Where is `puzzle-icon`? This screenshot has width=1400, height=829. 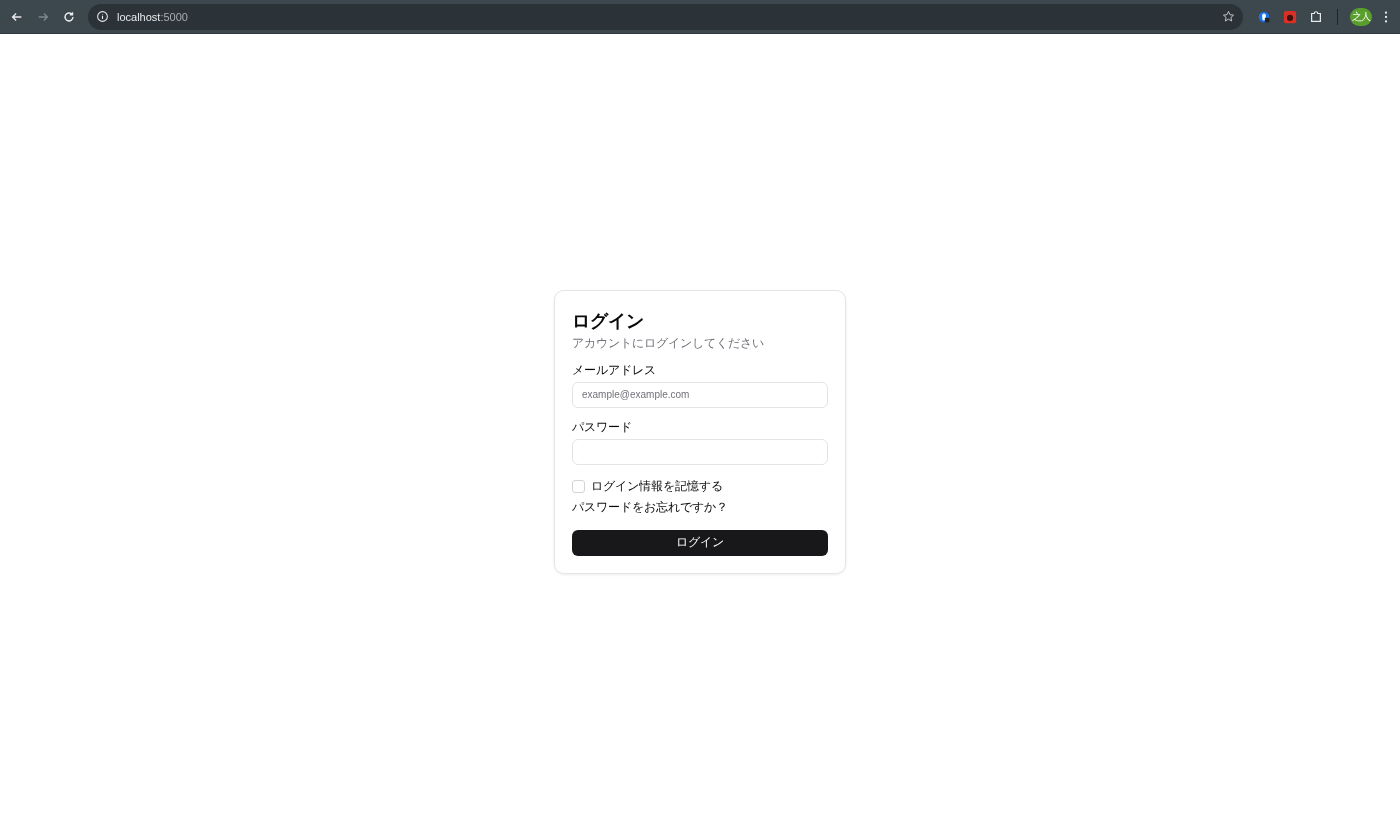
puzzle-icon is located at coordinates (1316, 16).